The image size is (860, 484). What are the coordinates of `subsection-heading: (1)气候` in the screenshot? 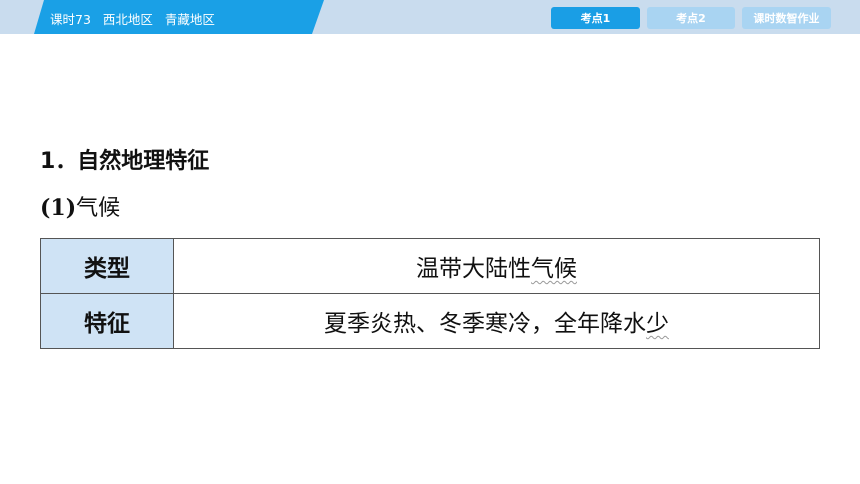 It's located at (80, 206).